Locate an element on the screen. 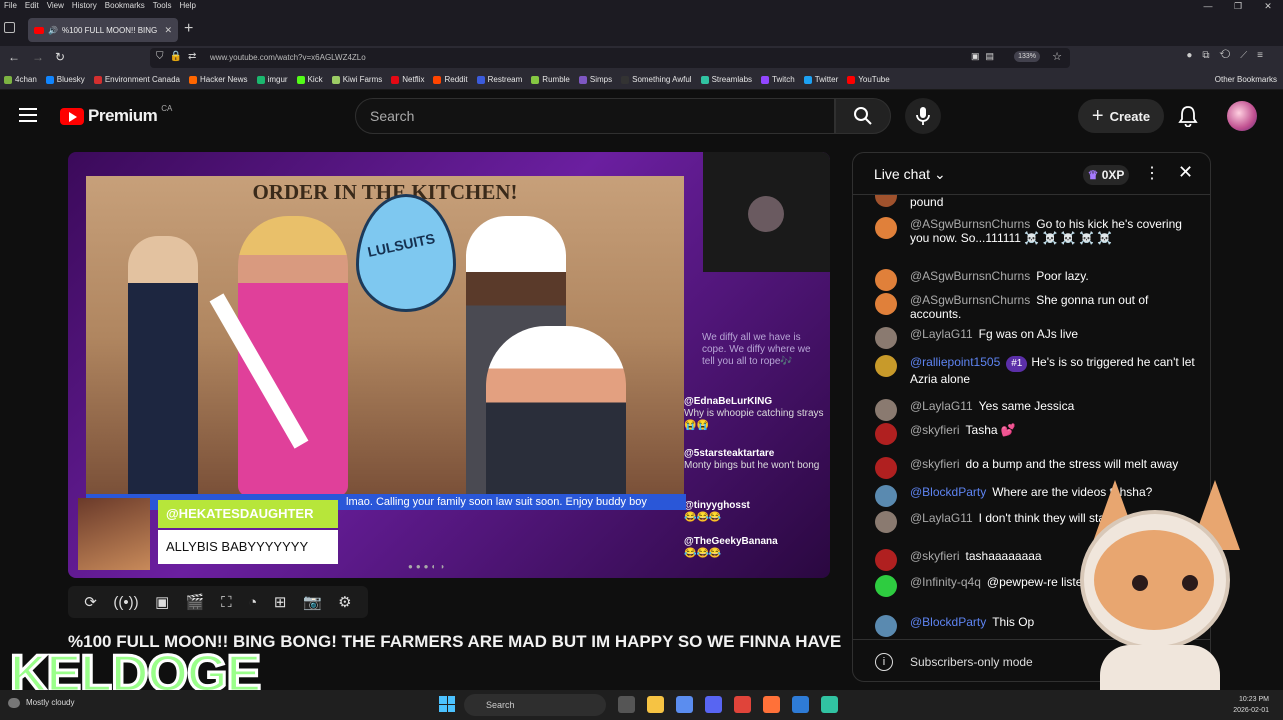 The width and height of the screenshot is (1283, 720). search-input is located at coordinates (595, 116).